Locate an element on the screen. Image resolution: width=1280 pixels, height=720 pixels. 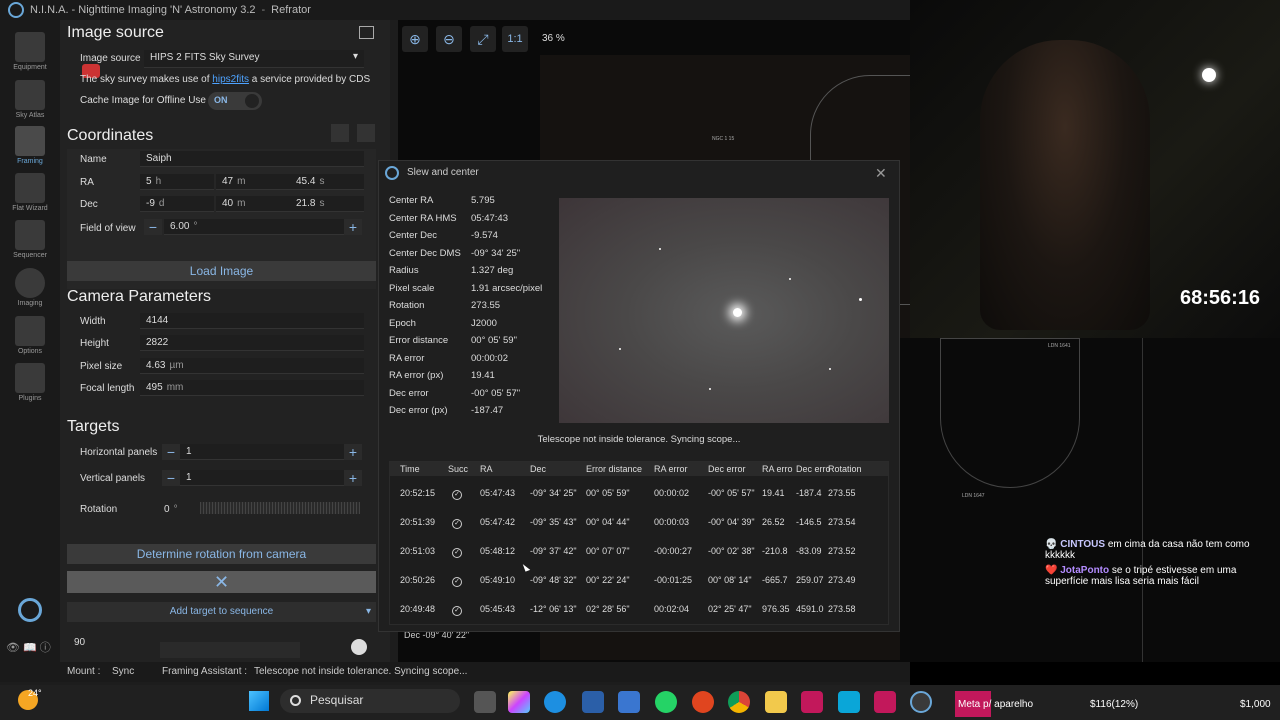
table-cell: 00° 05' 59" is located at coordinates (608, 493).